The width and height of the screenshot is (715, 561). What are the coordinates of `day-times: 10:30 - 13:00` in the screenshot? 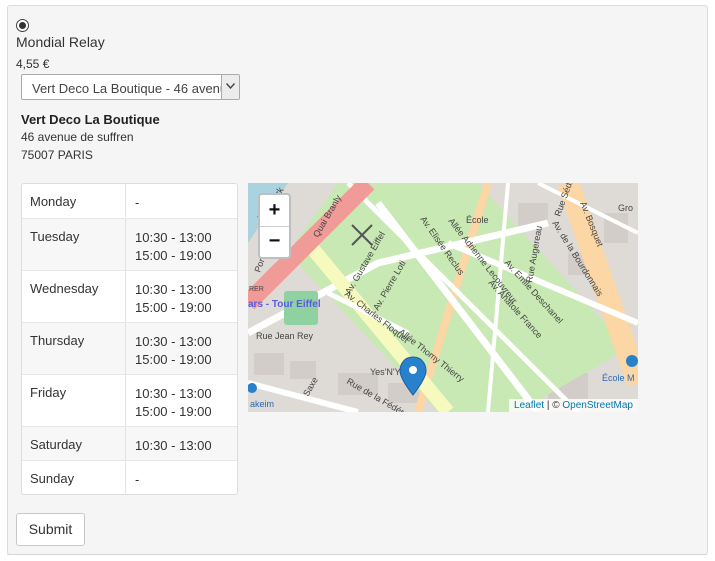 It's located at (173, 445).